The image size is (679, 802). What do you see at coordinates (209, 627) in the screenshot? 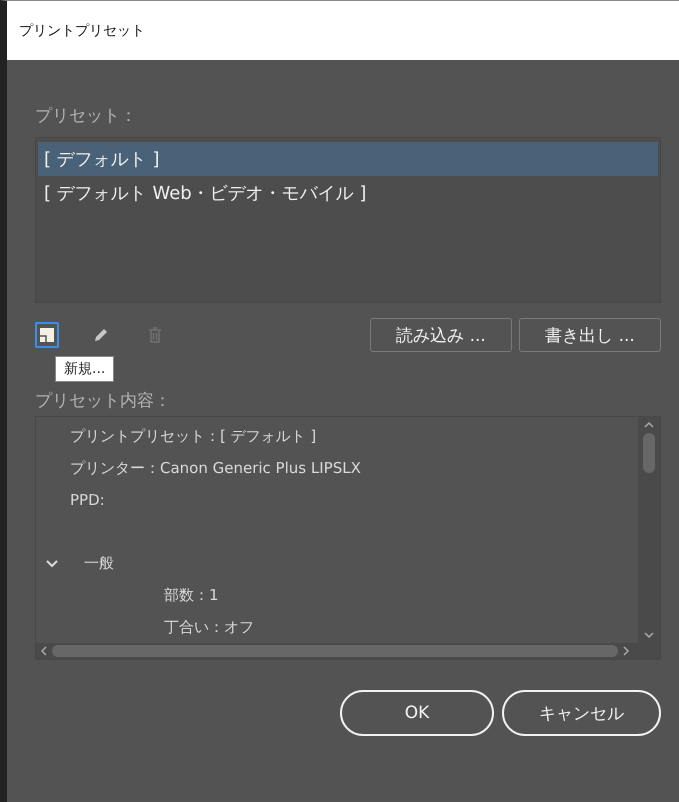
I see `preset-detail-text: 丁合い：オフ` at bounding box center [209, 627].